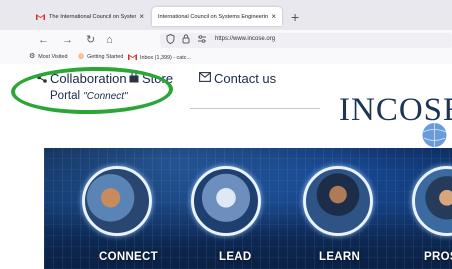 Image resolution: width=452 pixels, height=269 pixels. What do you see at coordinates (339, 257) in the screenshot?
I see `learn-label: LEARN` at bounding box center [339, 257].